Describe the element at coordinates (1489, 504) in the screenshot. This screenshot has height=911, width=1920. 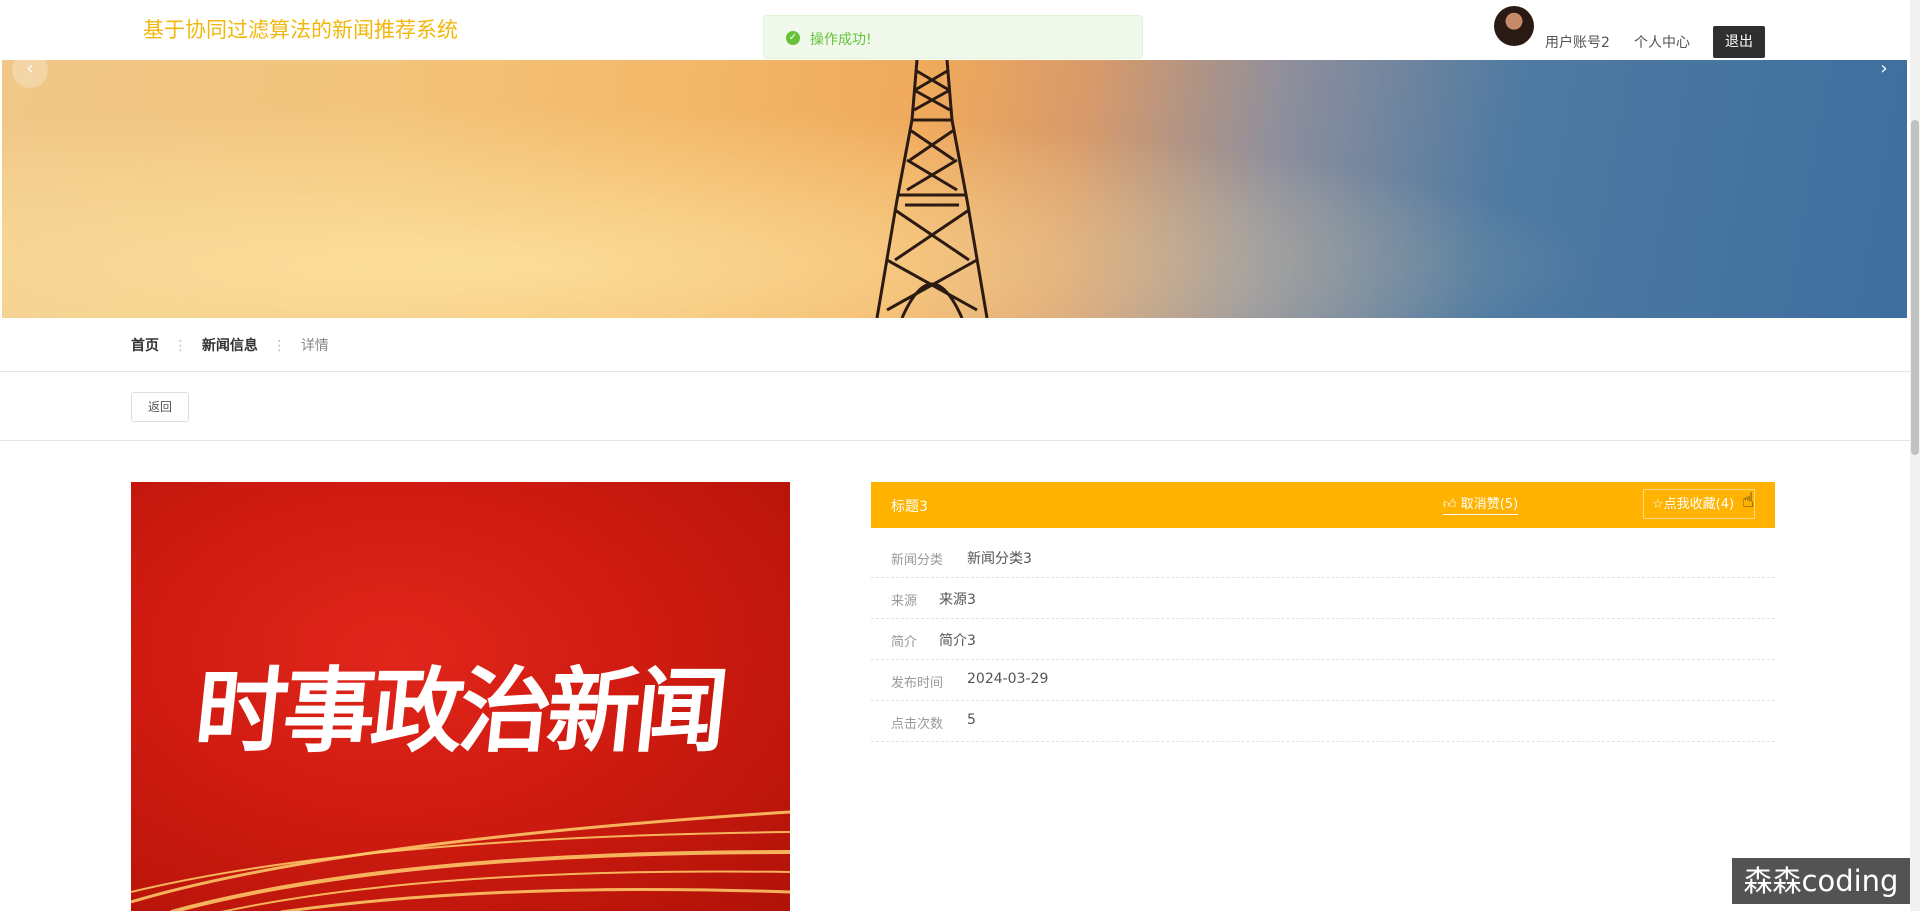
I see `unlike-label: 取消赞(5)` at that location.